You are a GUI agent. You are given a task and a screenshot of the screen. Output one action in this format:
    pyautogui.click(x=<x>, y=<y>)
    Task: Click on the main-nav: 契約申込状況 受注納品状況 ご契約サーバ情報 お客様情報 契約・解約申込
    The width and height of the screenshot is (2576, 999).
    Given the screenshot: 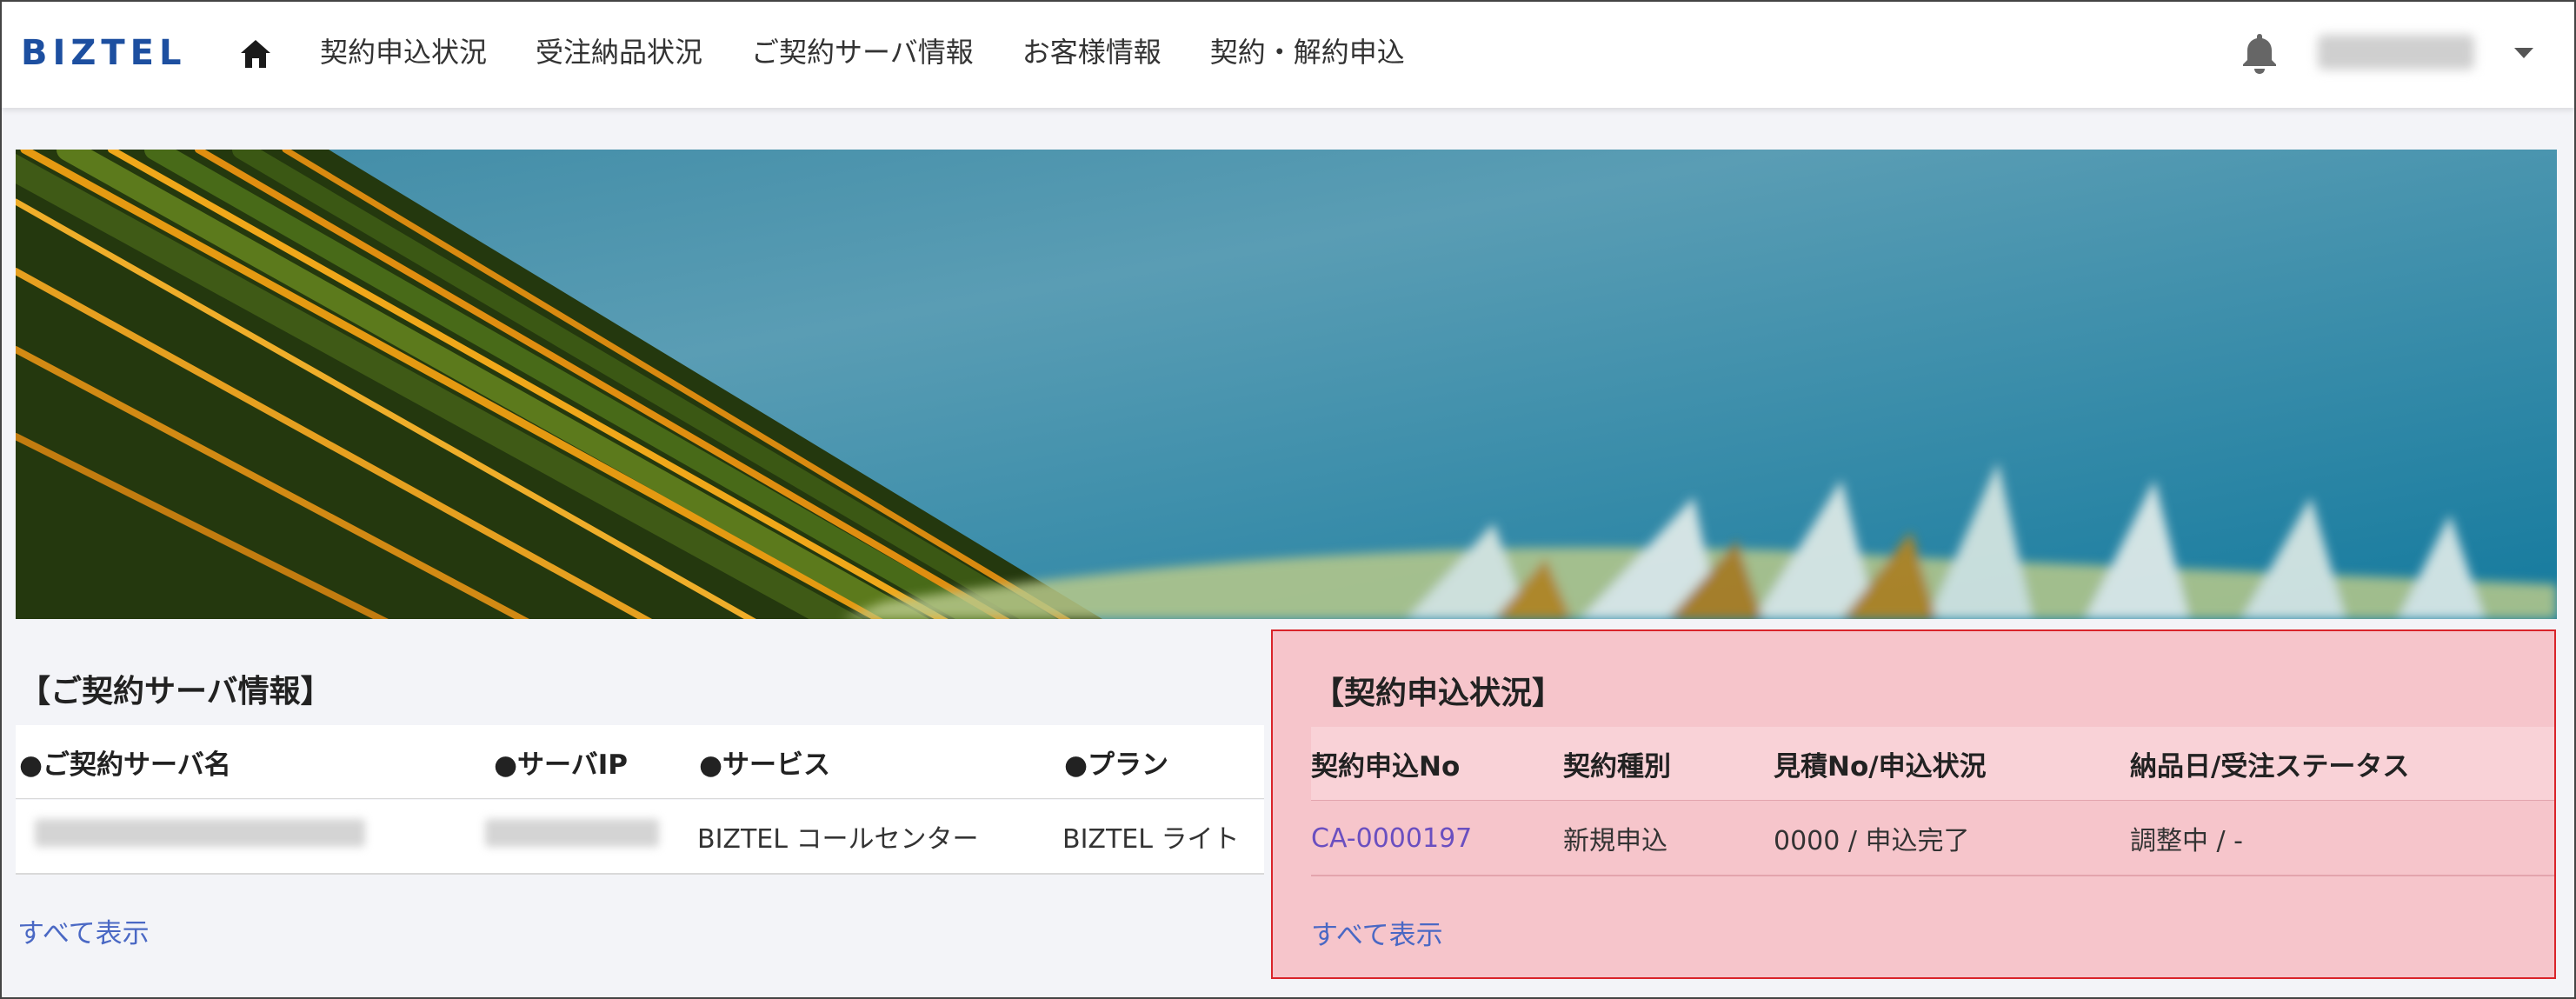 What is the action you would take?
    pyautogui.click(x=887, y=52)
    